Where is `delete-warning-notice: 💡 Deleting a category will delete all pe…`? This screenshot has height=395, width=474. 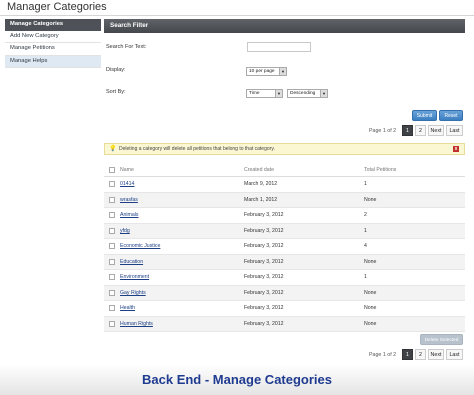 delete-warning-notice: 💡 Deleting a category will delete all pe… is located at coordinates (284, 149).